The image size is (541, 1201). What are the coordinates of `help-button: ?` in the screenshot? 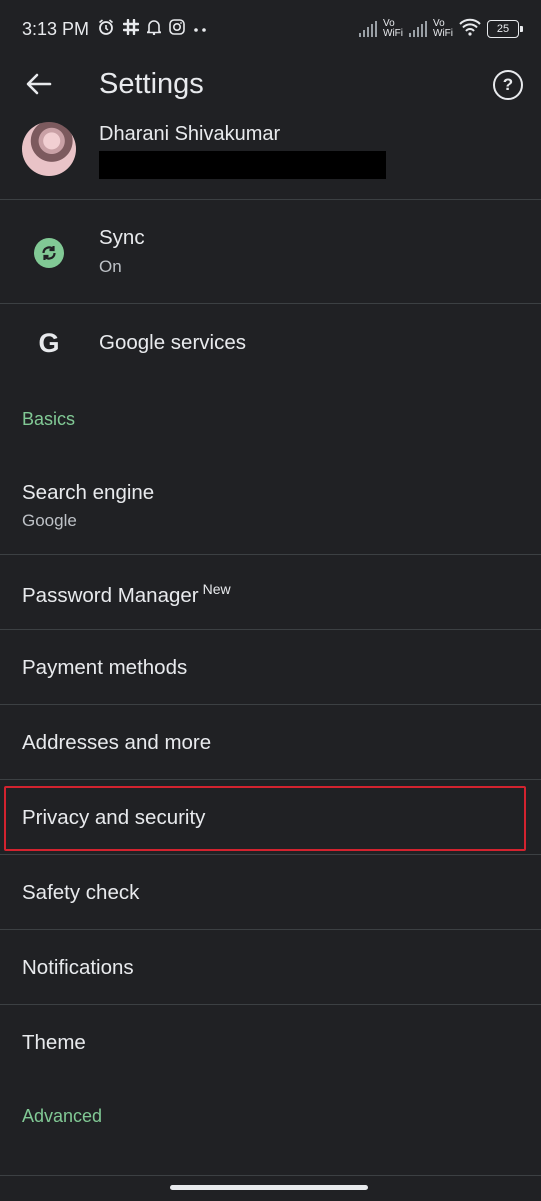 It's located at (508, 85).